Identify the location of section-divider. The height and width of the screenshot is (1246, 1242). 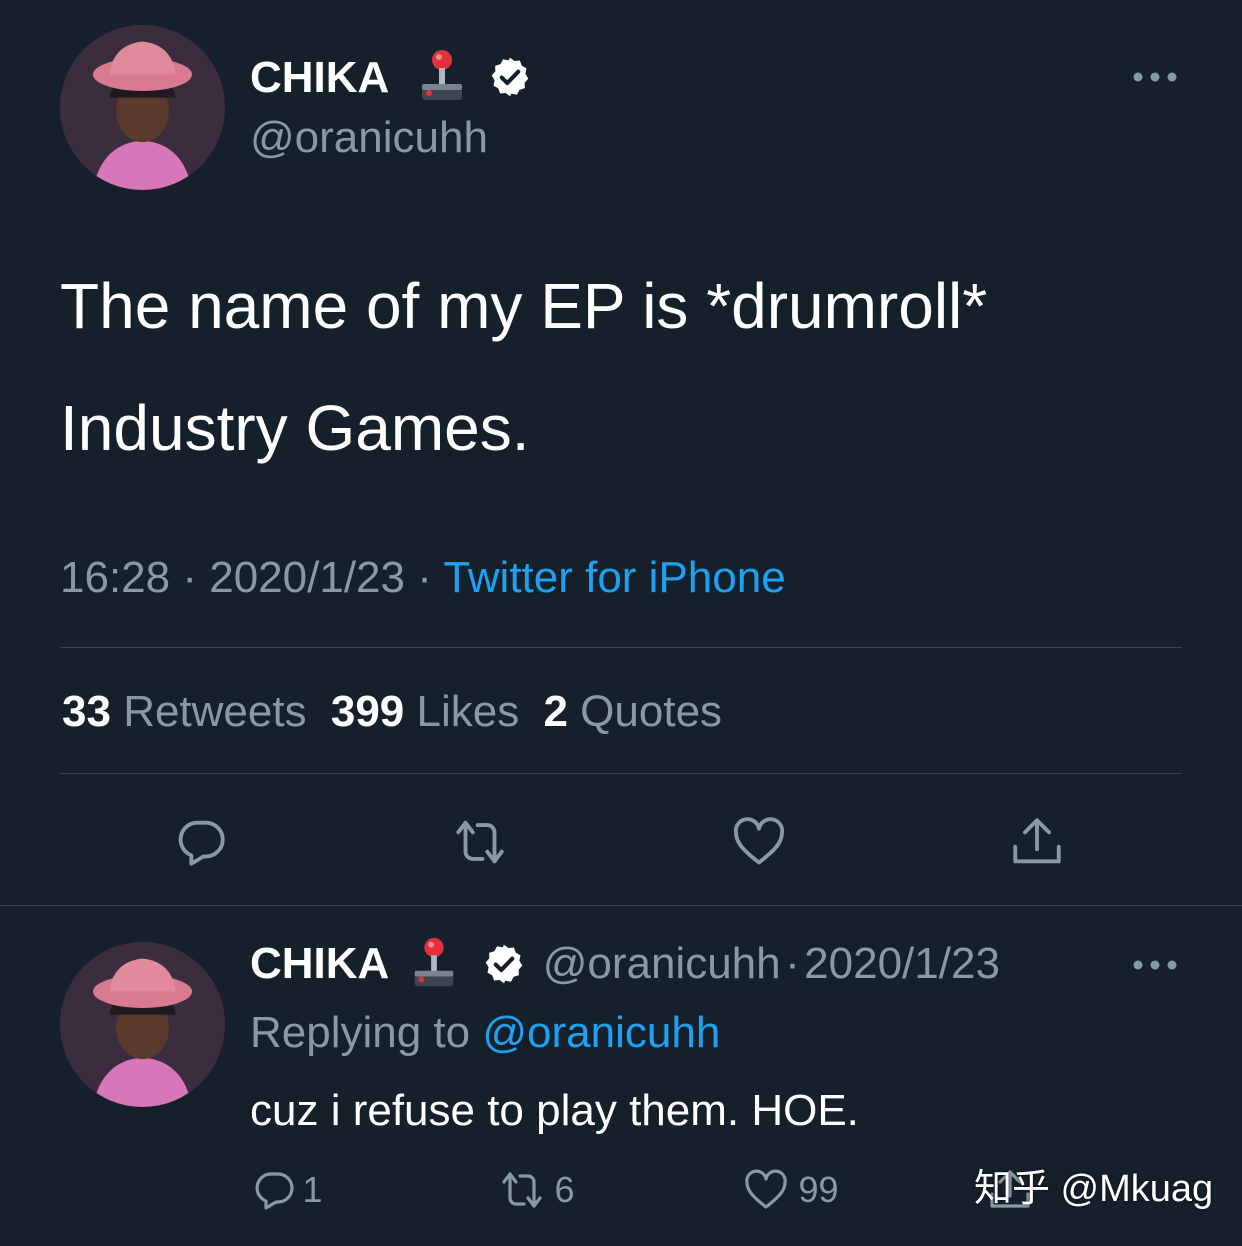
(621, 905).